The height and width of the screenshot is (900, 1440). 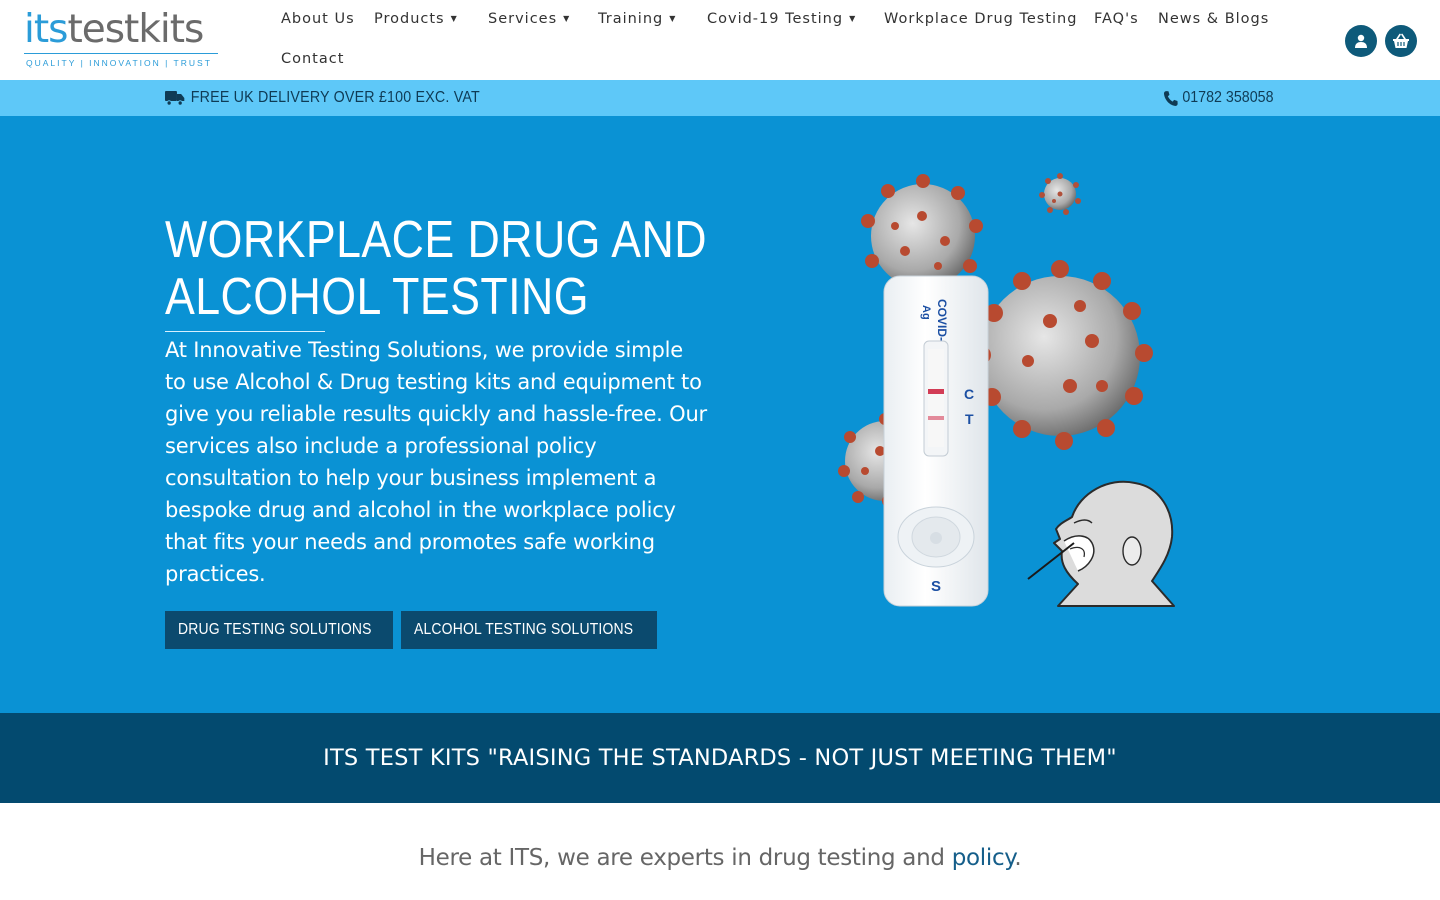 I want to click on nav-faqs: FAQ's, so click(x=1116, y=19).